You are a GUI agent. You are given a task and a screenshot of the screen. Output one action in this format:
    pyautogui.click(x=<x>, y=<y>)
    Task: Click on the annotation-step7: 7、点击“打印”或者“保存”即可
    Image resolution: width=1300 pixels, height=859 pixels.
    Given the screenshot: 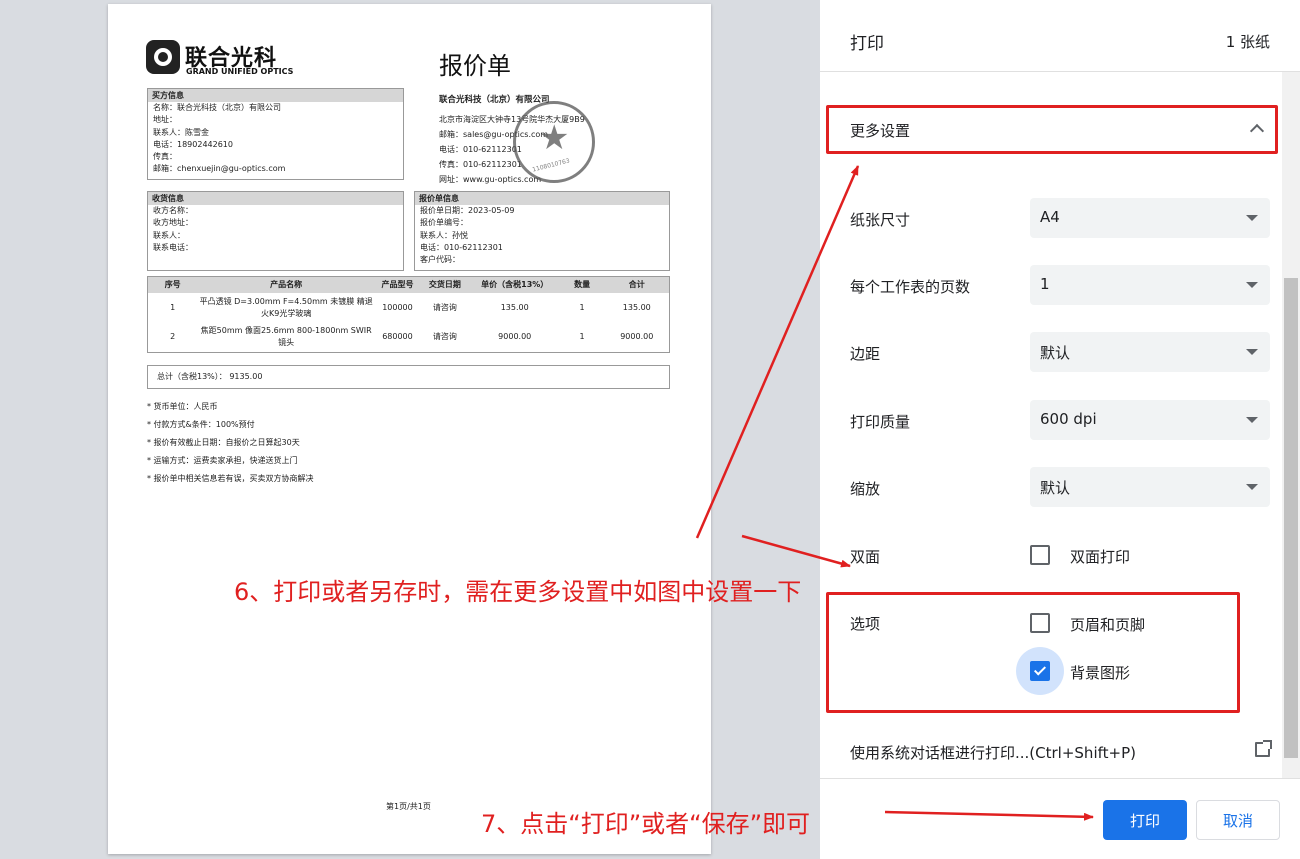 What is the action you would take?
    pyautogui.click(x=646, y=824)
    